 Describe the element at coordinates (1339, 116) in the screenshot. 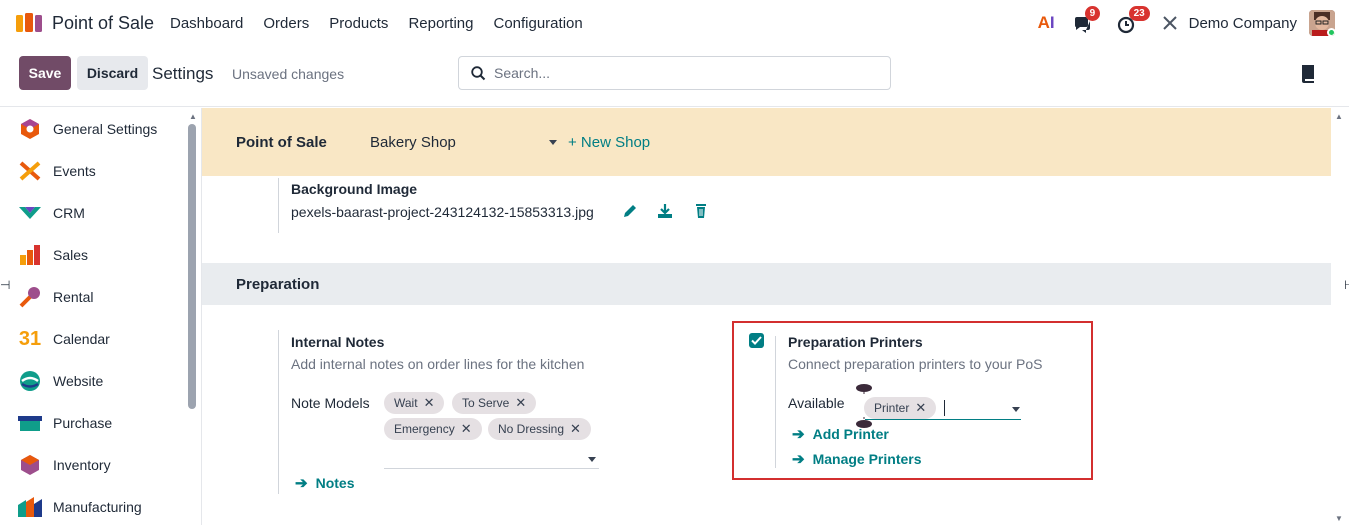

I see `main-scroll-up-icon: ▲` at that location.